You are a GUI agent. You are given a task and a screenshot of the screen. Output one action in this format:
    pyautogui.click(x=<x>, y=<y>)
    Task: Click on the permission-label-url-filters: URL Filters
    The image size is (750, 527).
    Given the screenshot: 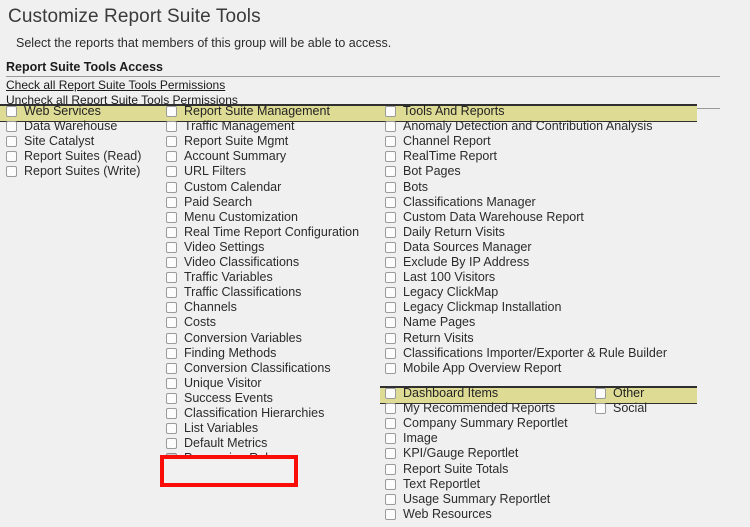 What is the action you would take?
    pyautogui.click(x=215, y=171)
    